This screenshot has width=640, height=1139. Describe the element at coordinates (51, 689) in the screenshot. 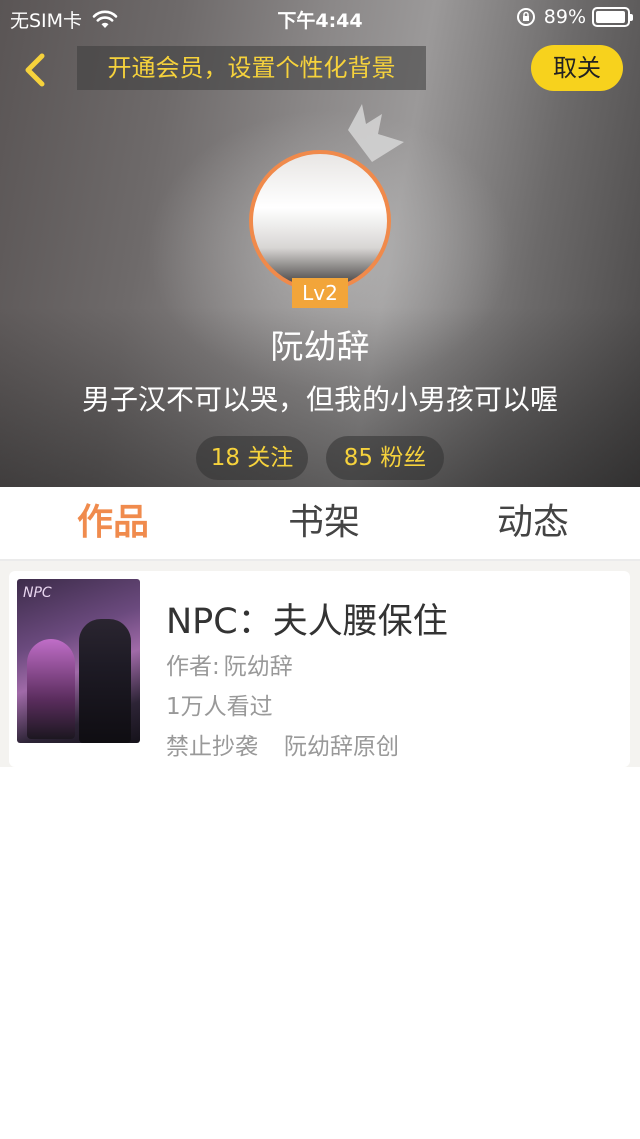

I see `cover-figure-left` at that location.